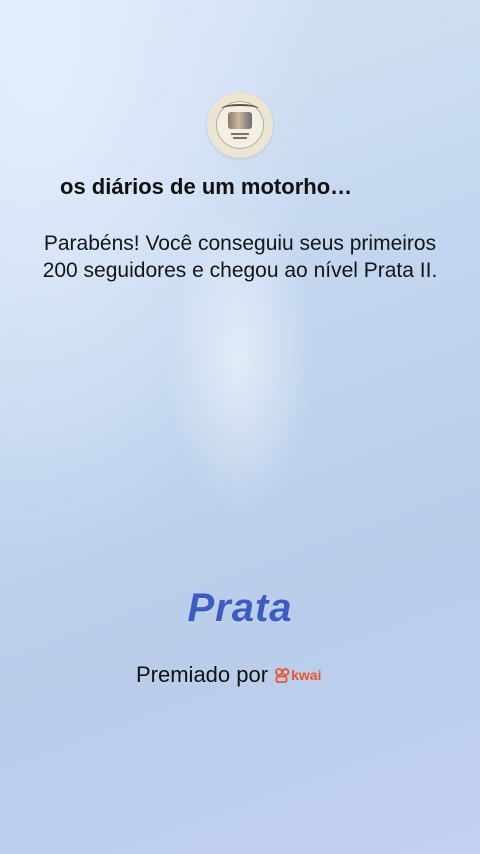  I want to click on kwai-logo: kwai, so click(298, 675).